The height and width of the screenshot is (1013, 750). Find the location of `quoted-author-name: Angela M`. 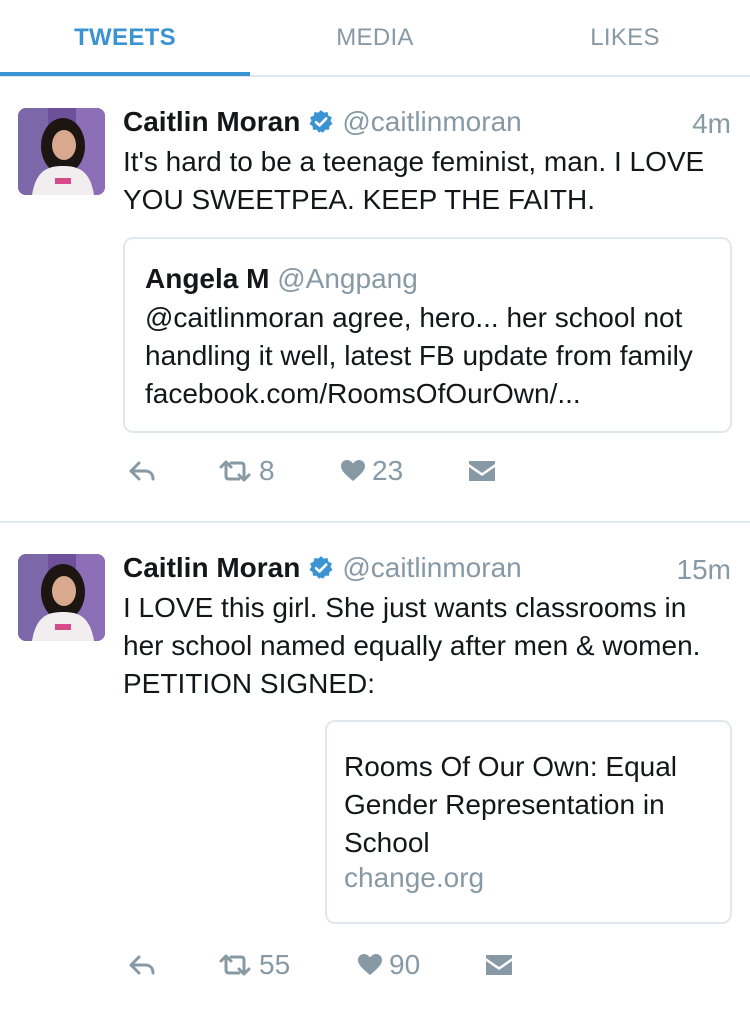

quoted-author-name: Angela M is located at coordinates (207, 278).